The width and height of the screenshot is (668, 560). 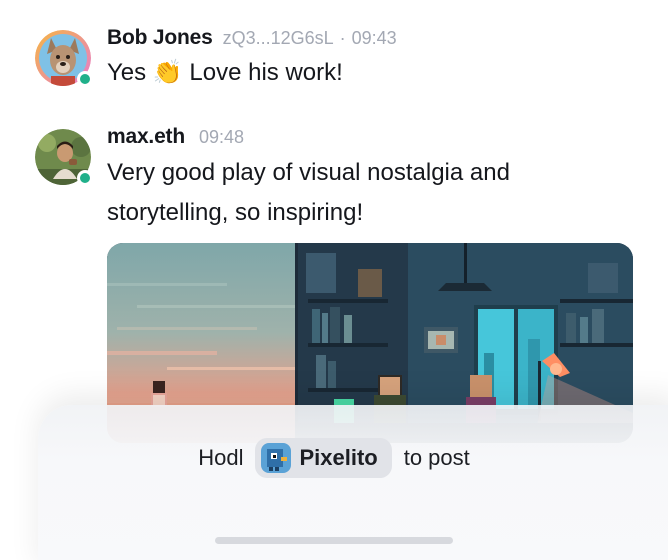 What do you see at coordinates (338, 457) in the screenshot?
I see `token-name: Pixelito` at bounding box center [338, 457].